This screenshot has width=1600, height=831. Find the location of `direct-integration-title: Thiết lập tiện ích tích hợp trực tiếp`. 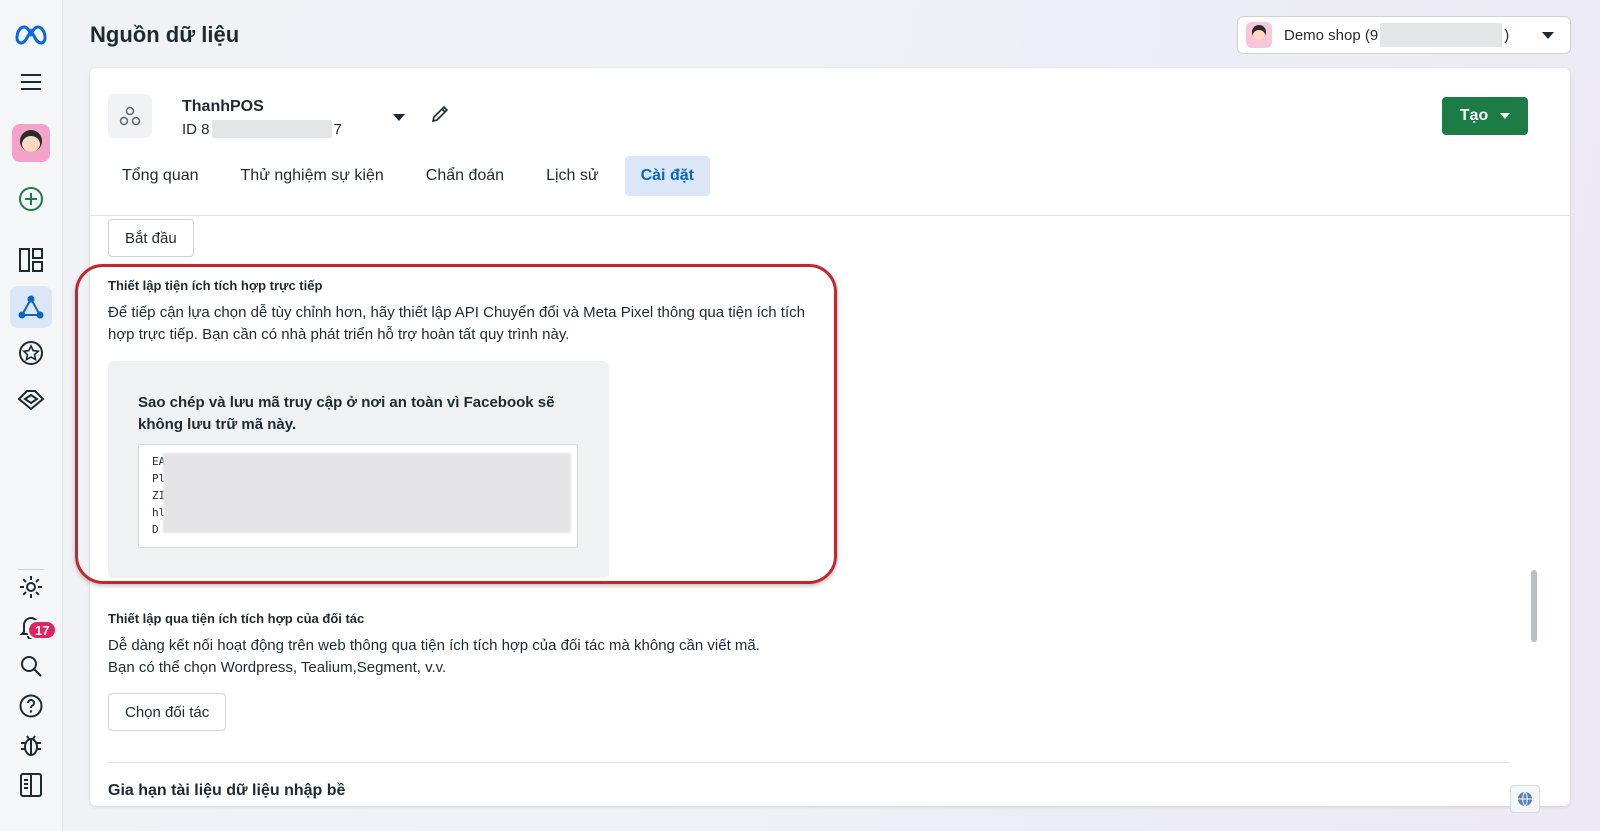

direct-integration-title: Thiết lập tiện ích tích hợp trực tiếp is located at coordinates (215, 285).